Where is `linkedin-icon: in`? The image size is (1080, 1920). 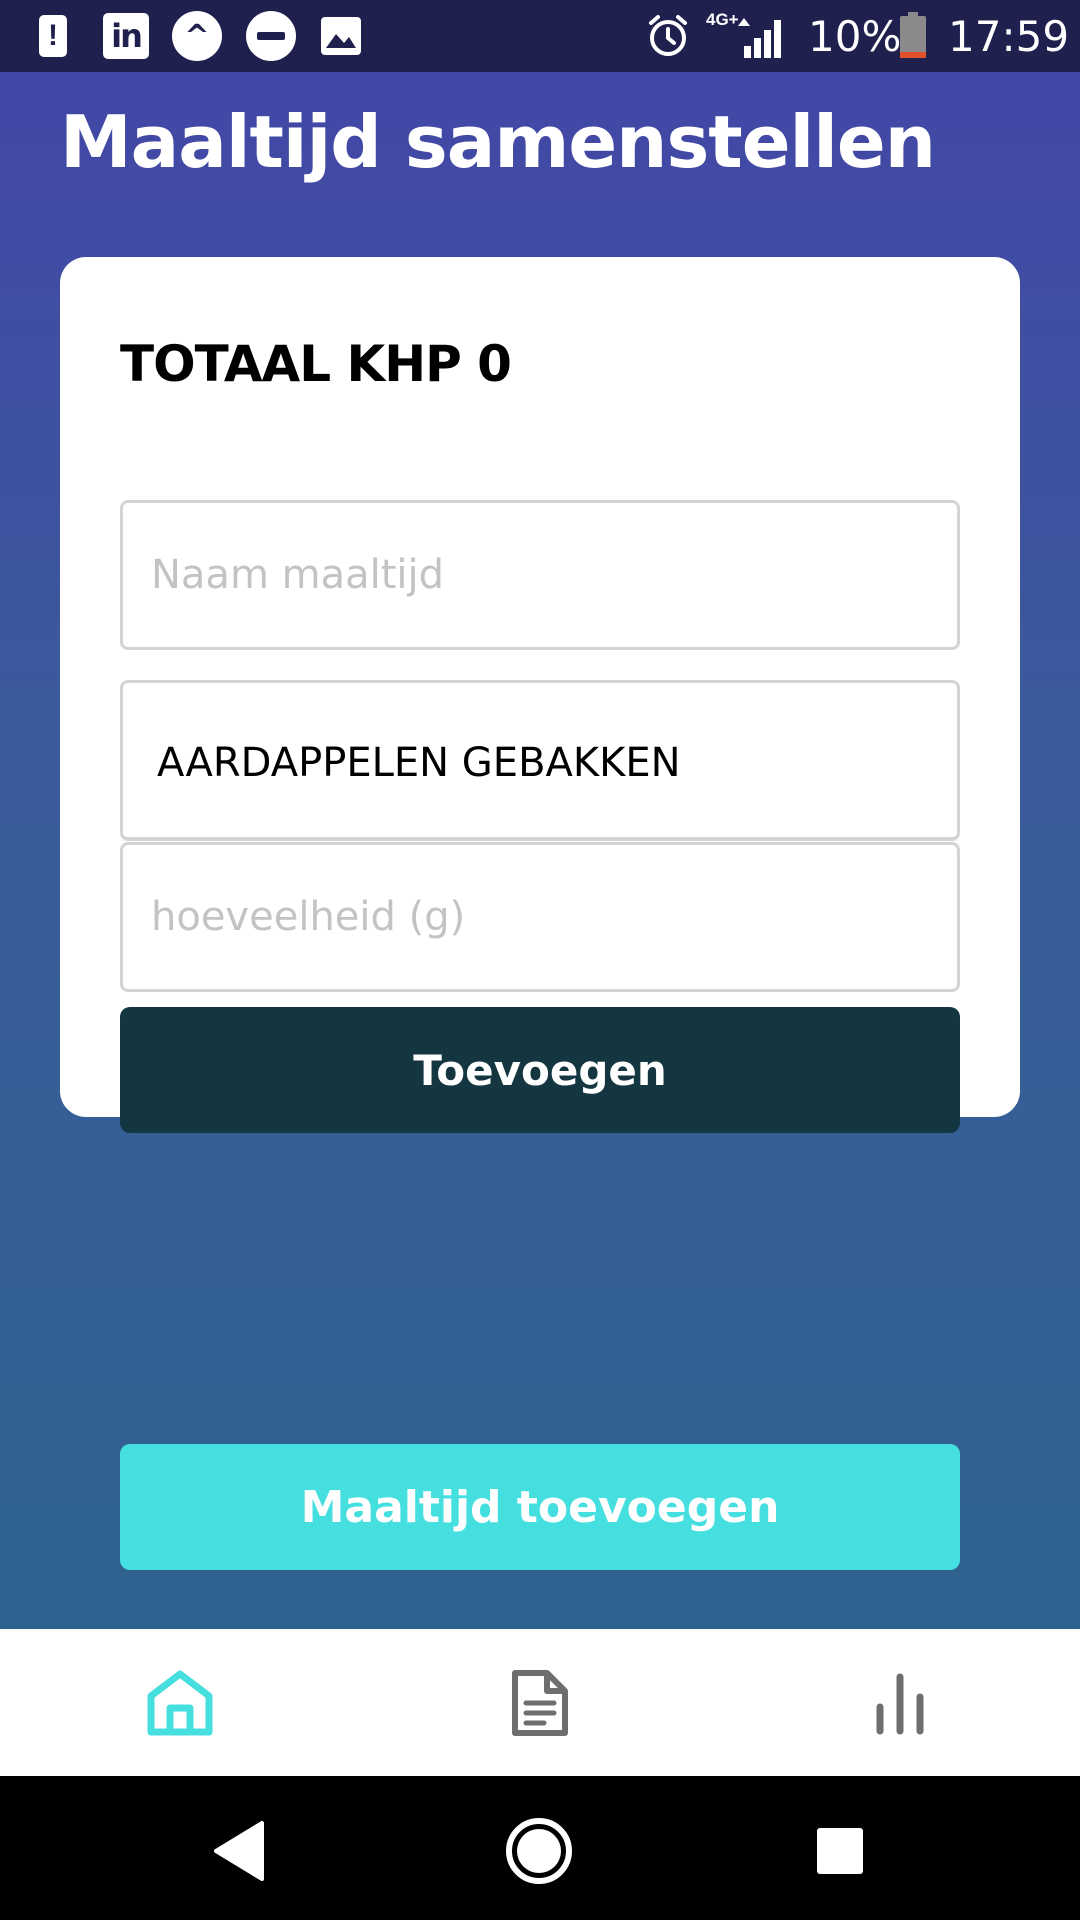
linkedin-icon: in is located at coordinates (126, 36).